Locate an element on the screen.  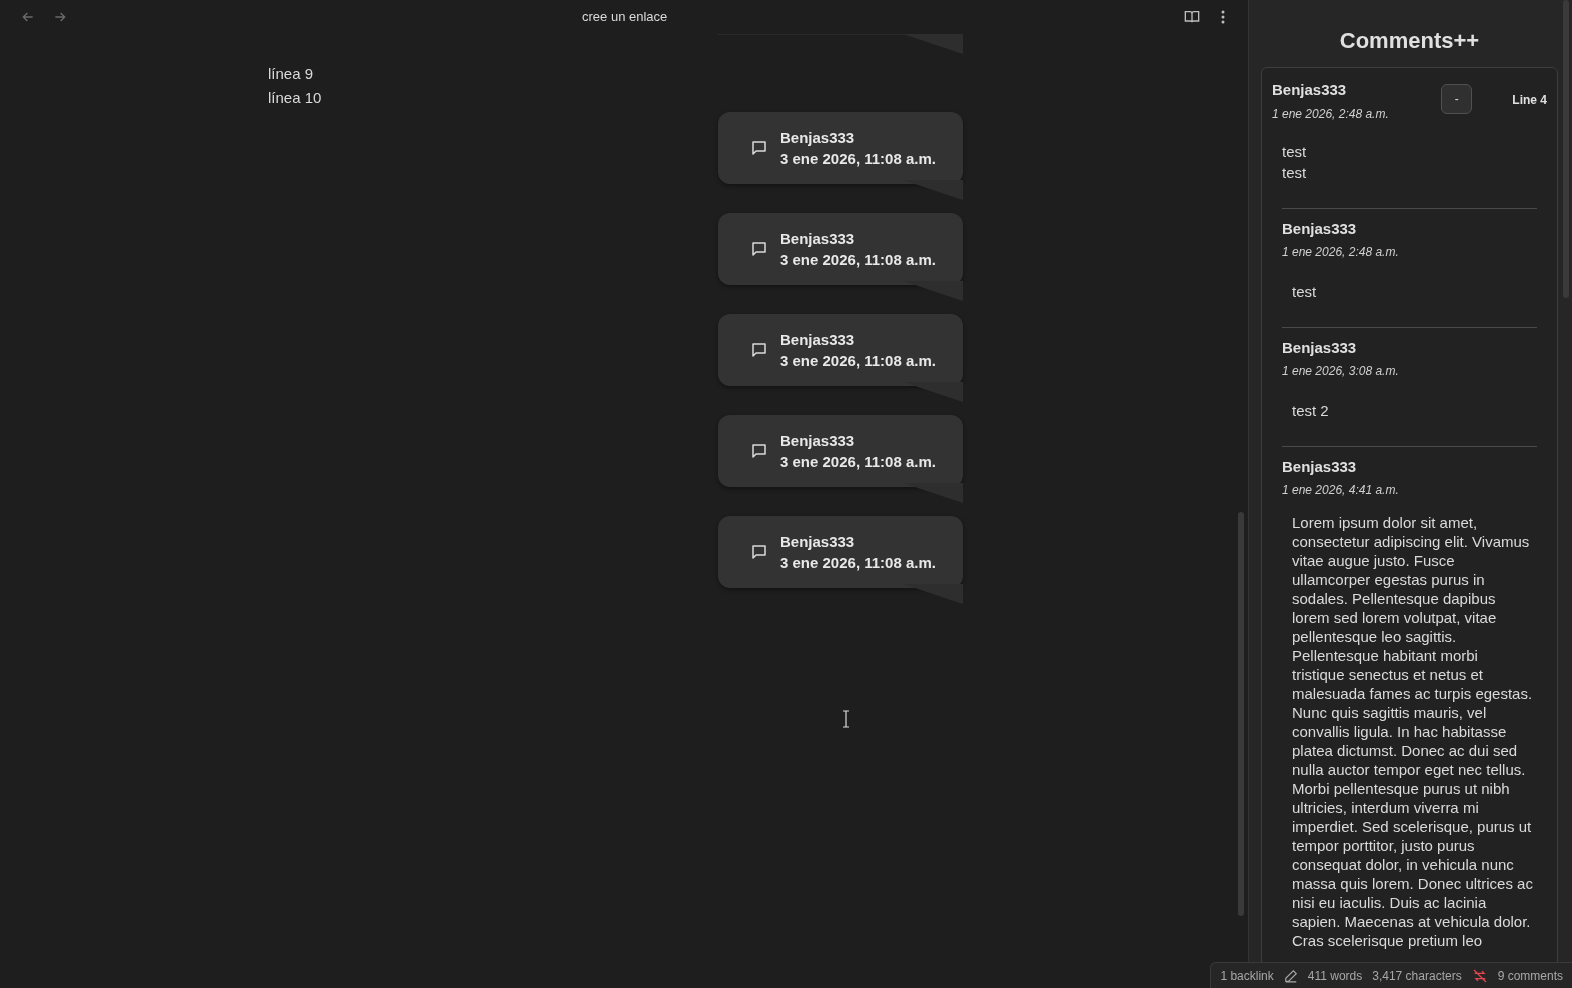
comment-body: Lorem ipsum dolor sit amet, consectetur adipiscing elit. Vivamus vitae augue justo. Fusce ullamcorper egestas purus in sodales. Pellentesque dapibus lorem sed lorem volutpat, vitae pellentesque leo sagittis. Pellentesque habitant morbi tristique senectus et netus et malesuada fames ac turpis egestas. Nunc quis sagittis mauris, vel convallis ligula. In hac habitasse platea dictumst. Donec ac dui sed nulla auctor tempor eget nec tellus. Morbi pellentesque purus ut nibh ultricies, interdum viverra mi imperdiet. Sed scelerisque, purus ut tempor porttitor, justo purus consequat dolor, in vehicula nunc massa quis lorem. Donec ultrices ac nisi eu iaculis. Duis ac lacinia sapien. Maecenas at vehicula dolor. Cras scelerisque pretium leo is located at coordinates (1412, 731).